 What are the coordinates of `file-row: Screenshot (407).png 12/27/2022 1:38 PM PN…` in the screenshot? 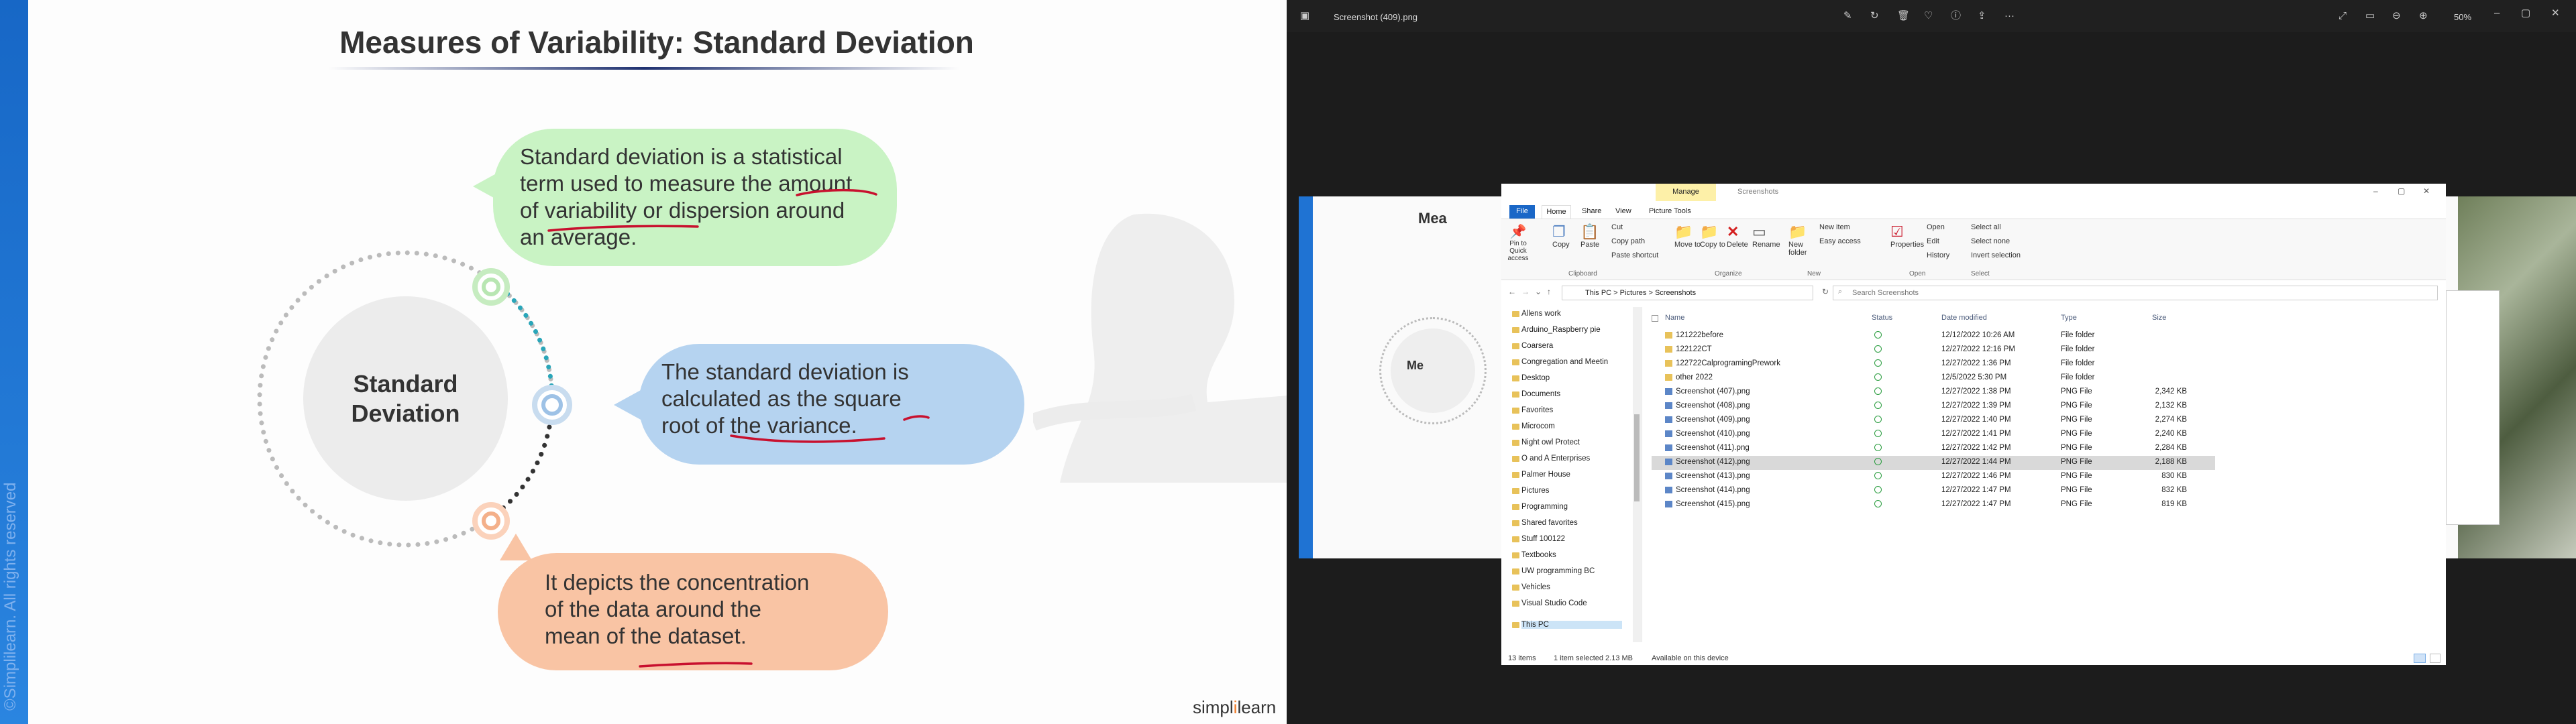 It's located at (1933, 392).